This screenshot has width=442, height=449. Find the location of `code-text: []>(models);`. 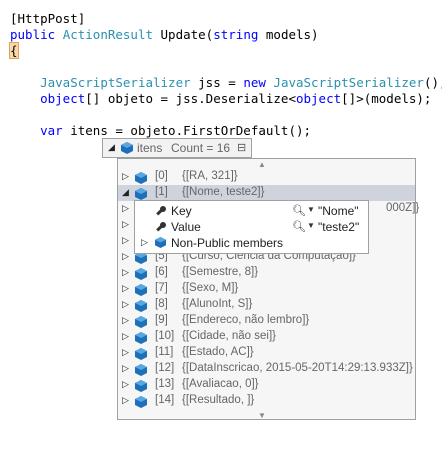

code-text: []>(models); is located at coordinates (386, 98).